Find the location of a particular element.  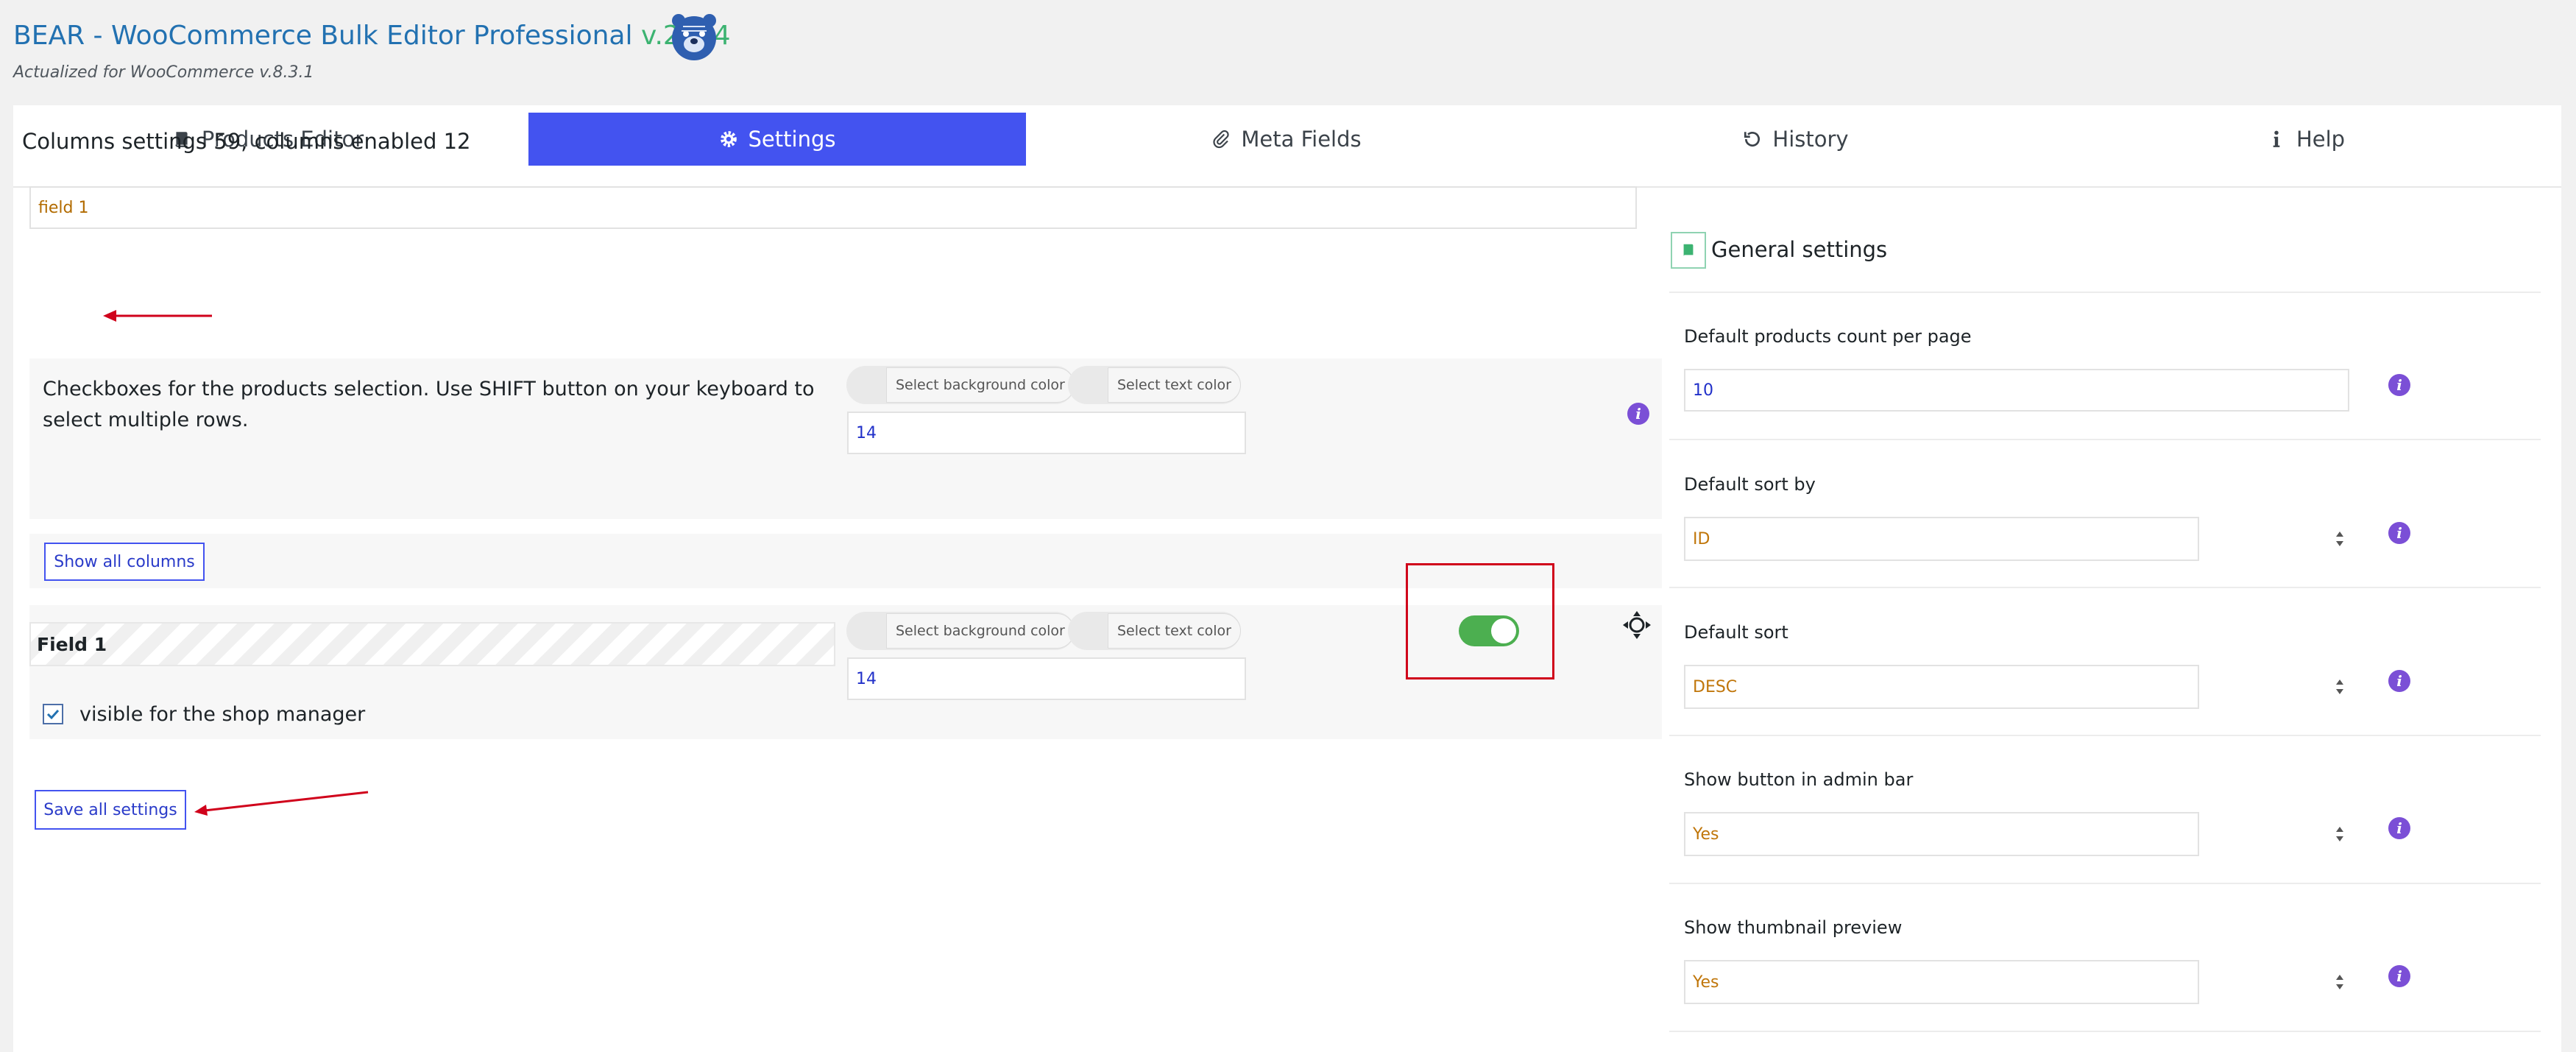

toggle-knob is located at coordinates (1503, 630).